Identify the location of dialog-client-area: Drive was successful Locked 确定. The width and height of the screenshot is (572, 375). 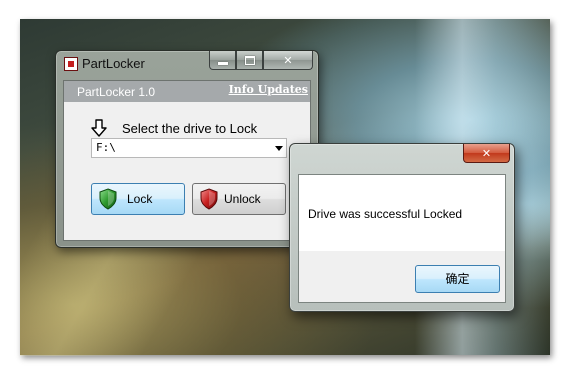
(402, 238).